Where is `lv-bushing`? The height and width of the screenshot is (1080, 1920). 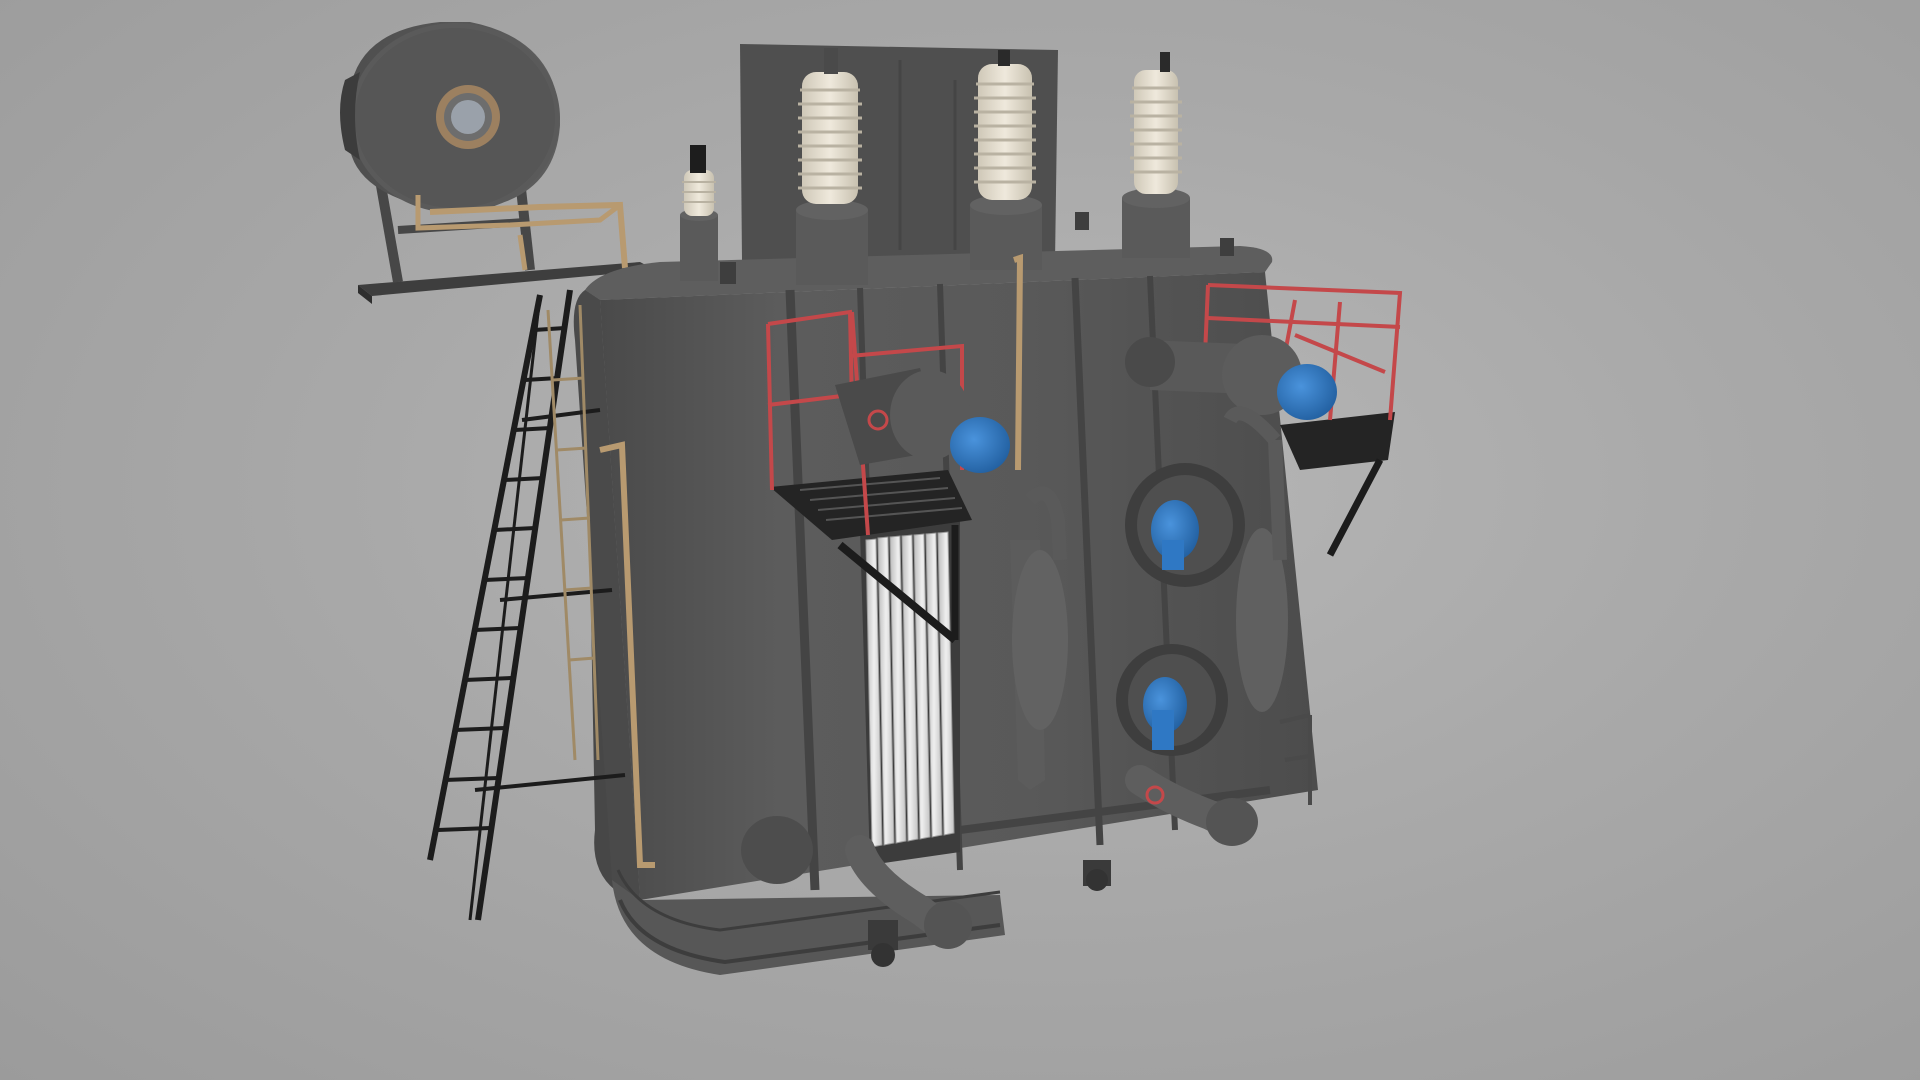 lv-bushing is located at coordinates (699, 213).